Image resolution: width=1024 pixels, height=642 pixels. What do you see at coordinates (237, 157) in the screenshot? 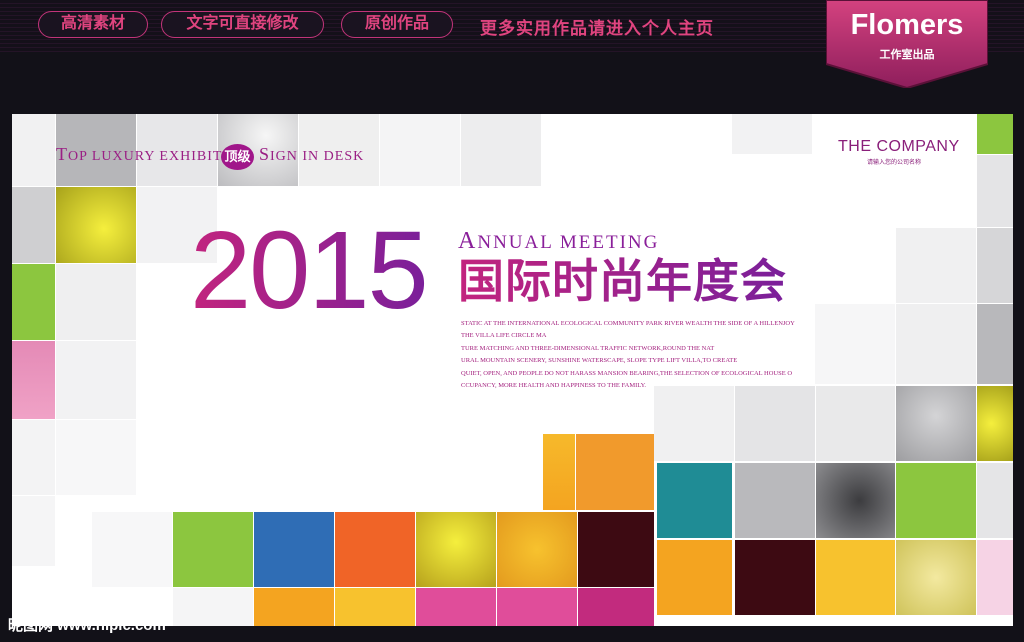
I see `top-badge: 顶级` at bounding box center [237, 157].